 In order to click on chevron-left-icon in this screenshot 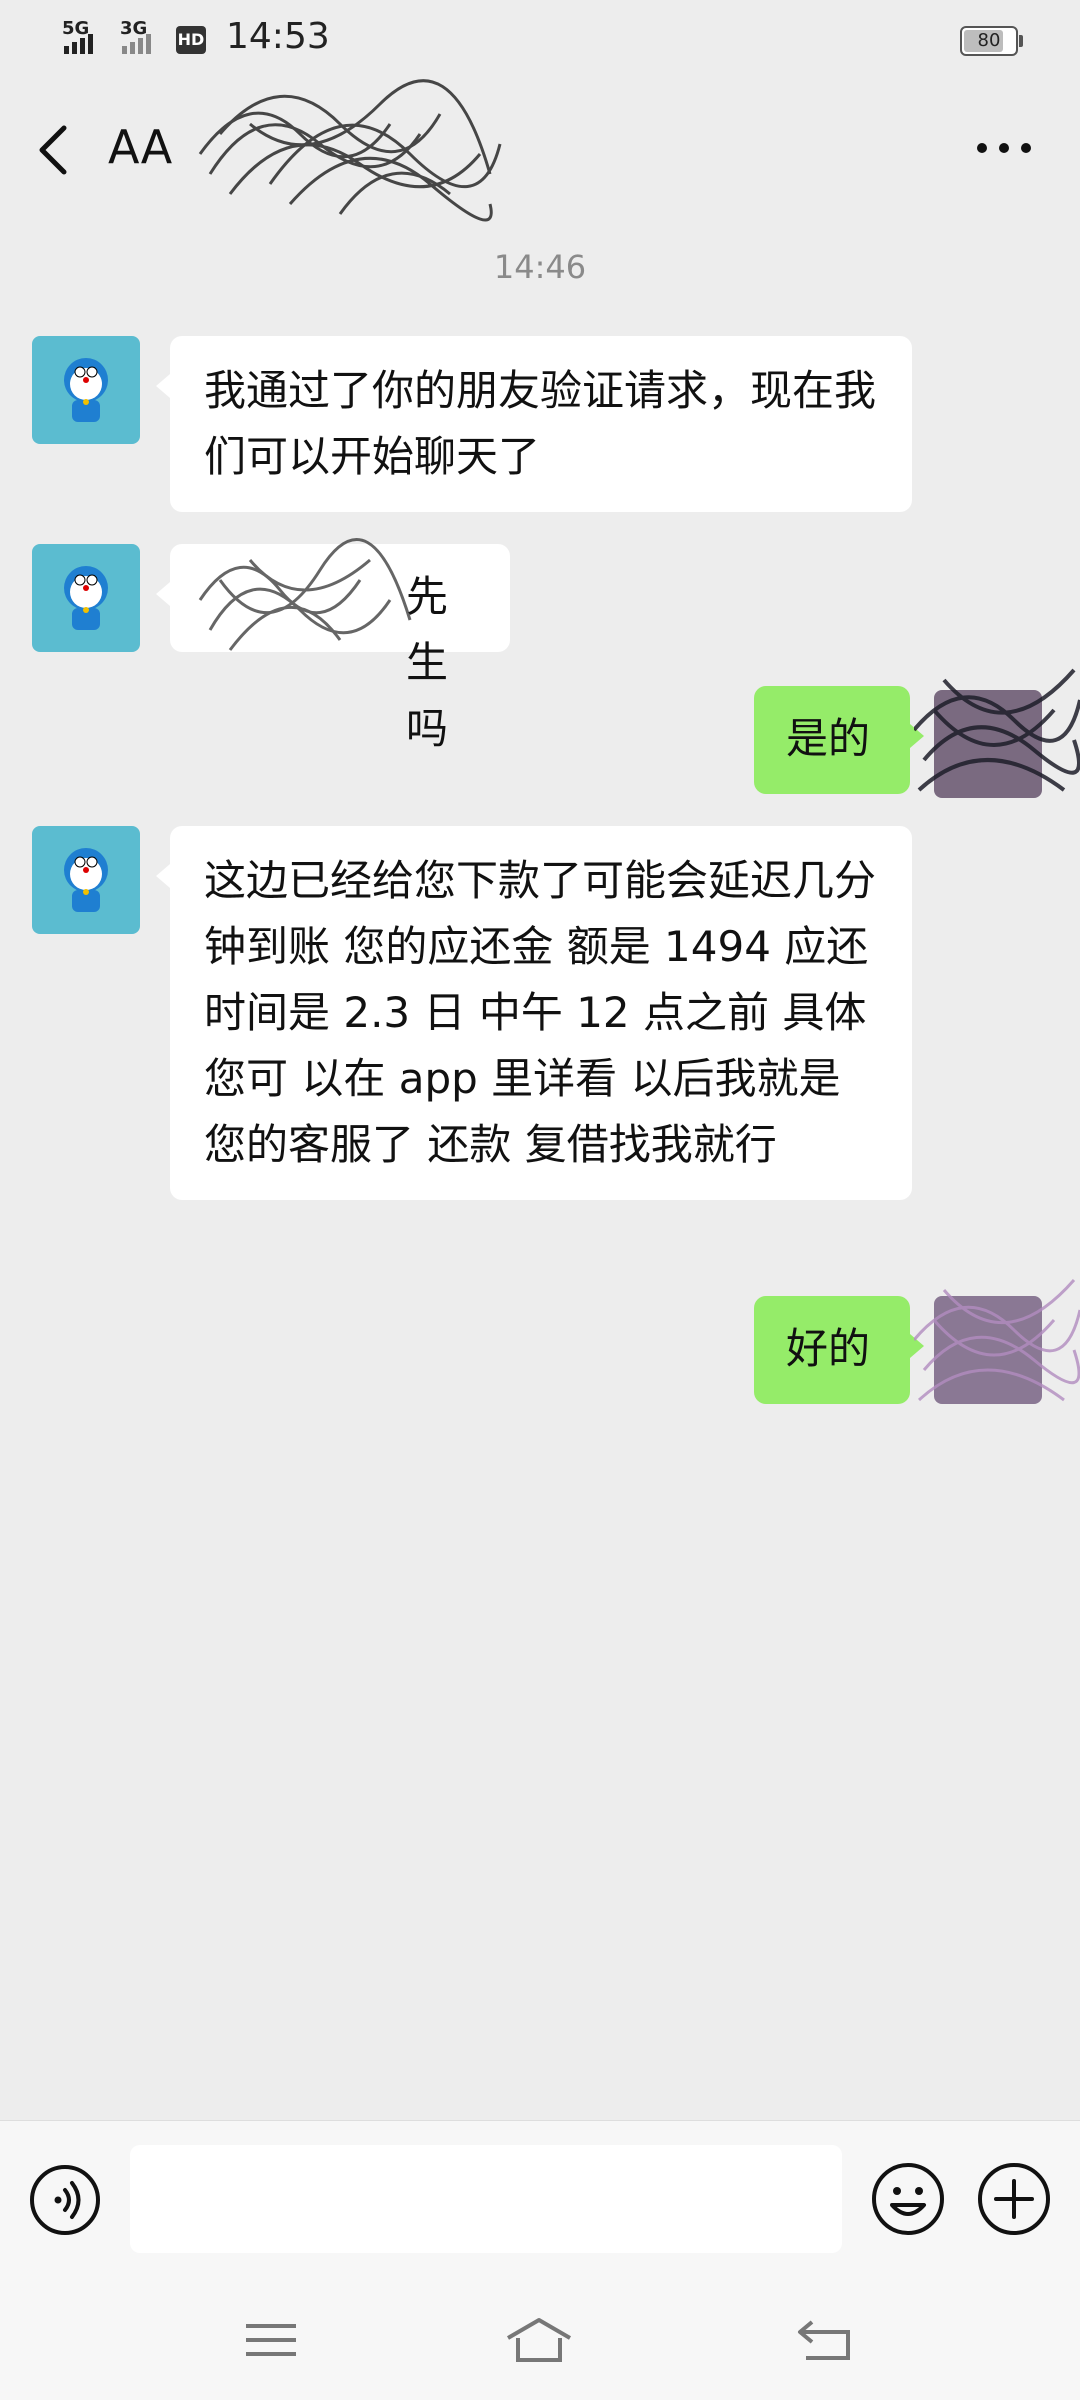, I will do `click(54, 150)`.